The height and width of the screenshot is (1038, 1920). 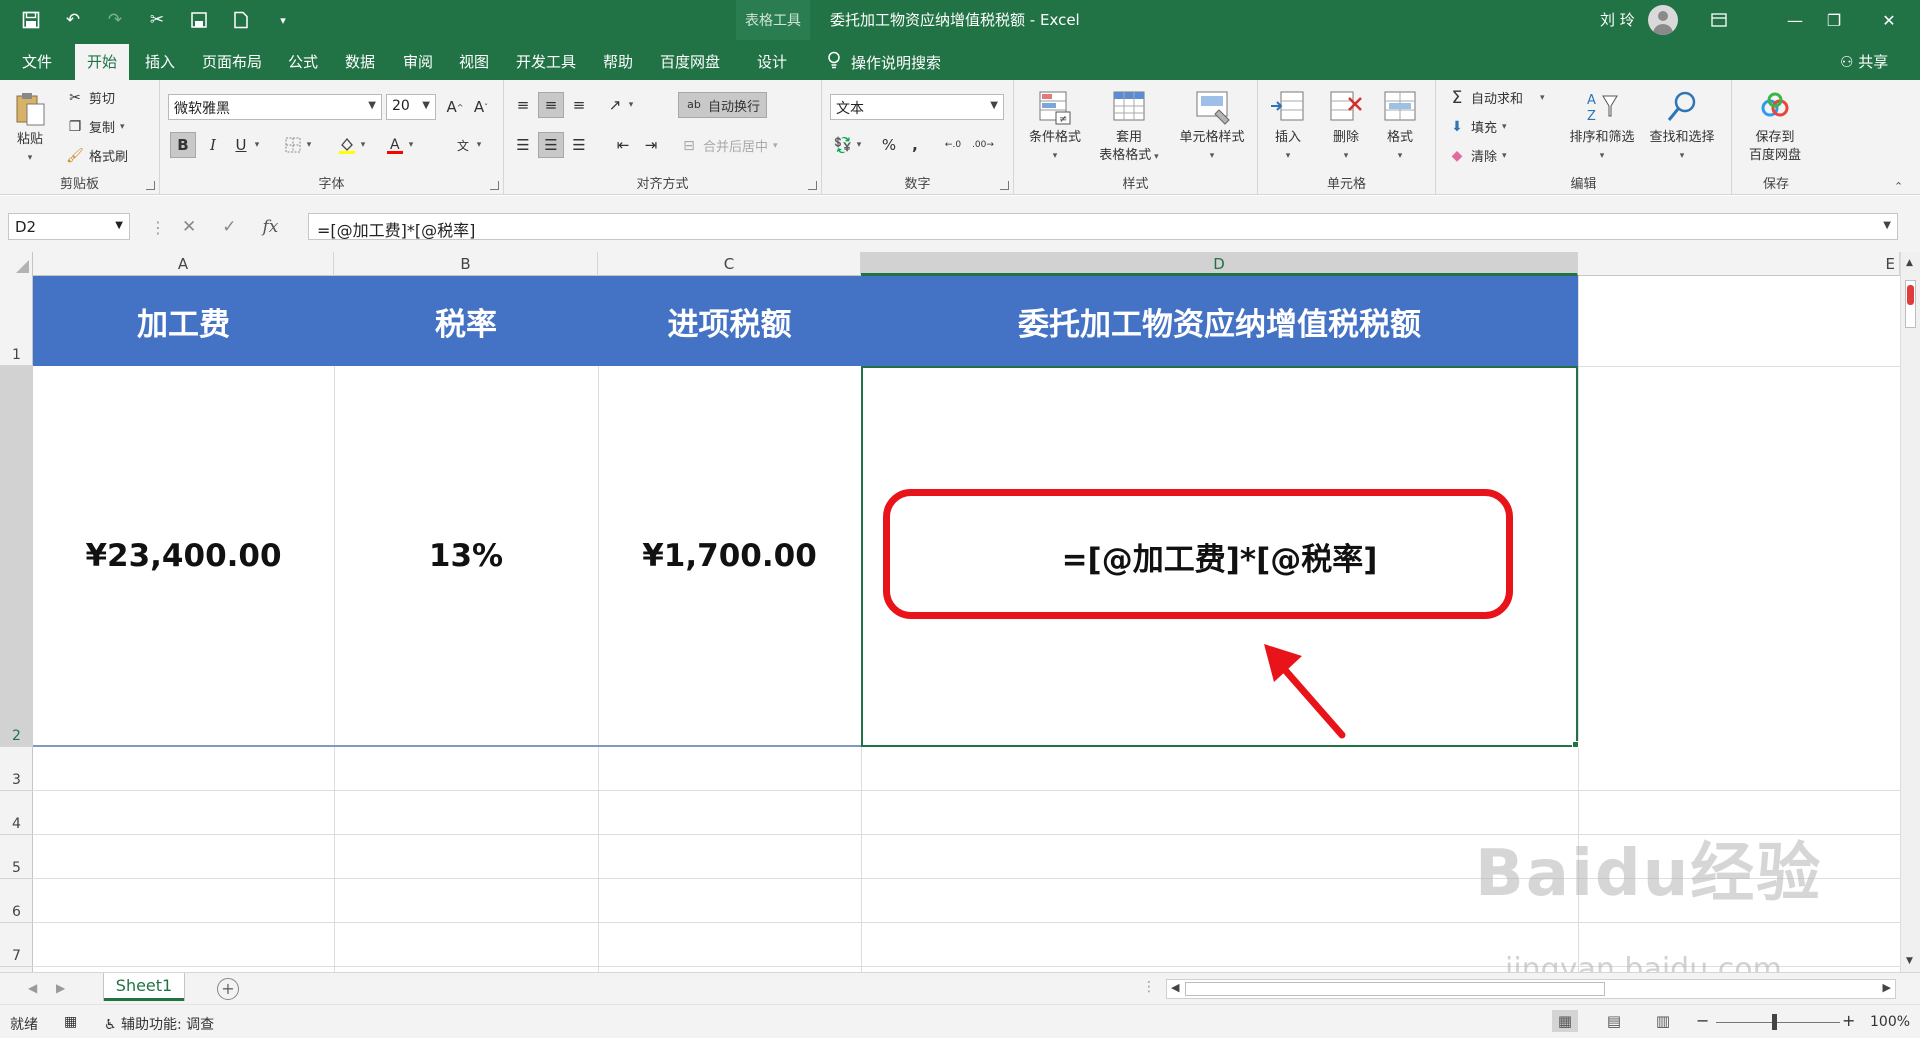 What do you see at coordinates (579, 145) in the screenshot?
I see `align-right-icon: ☰` at bounding box center [579, 145].